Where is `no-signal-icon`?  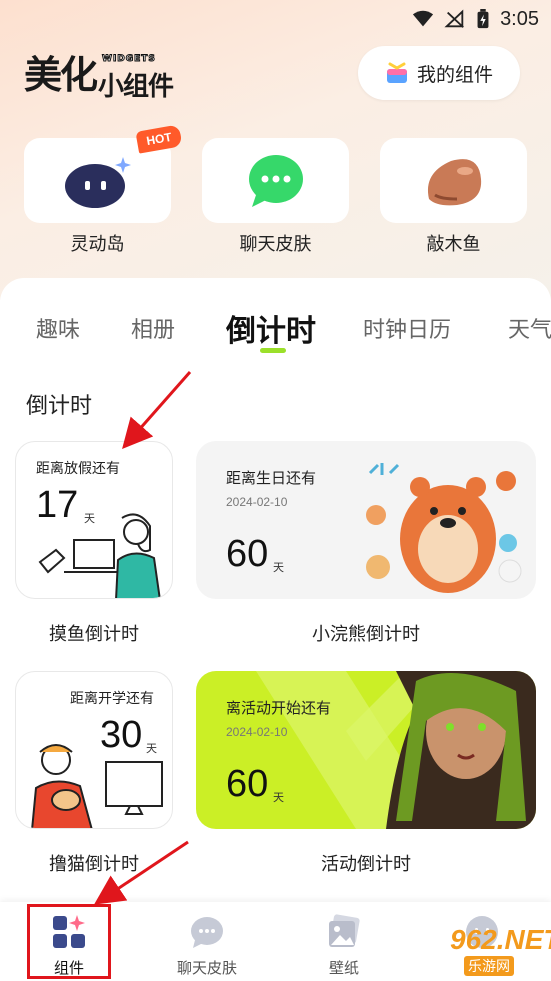 no-signal-icon is located at coordinates (454, 18).